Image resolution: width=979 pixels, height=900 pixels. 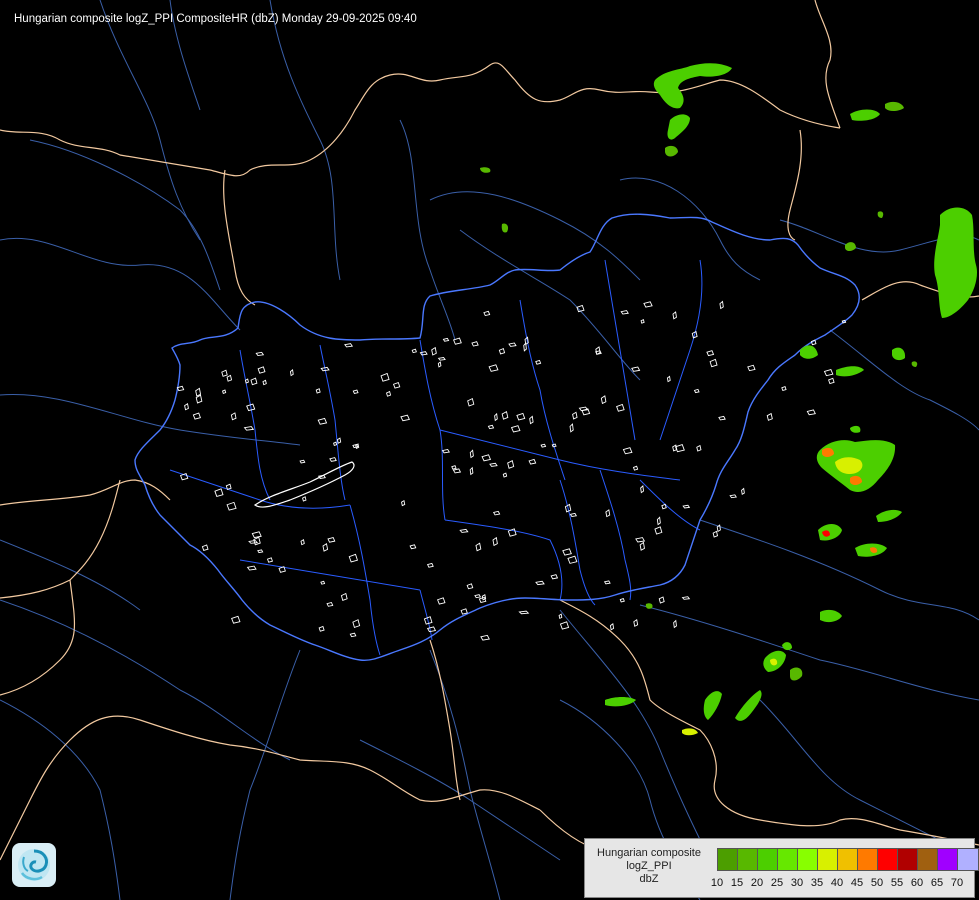 What do you see at coordinates (649, 879) in the screenshot?
I see `legend-label-line-3: dbZ` at bounding box center [649, 879].